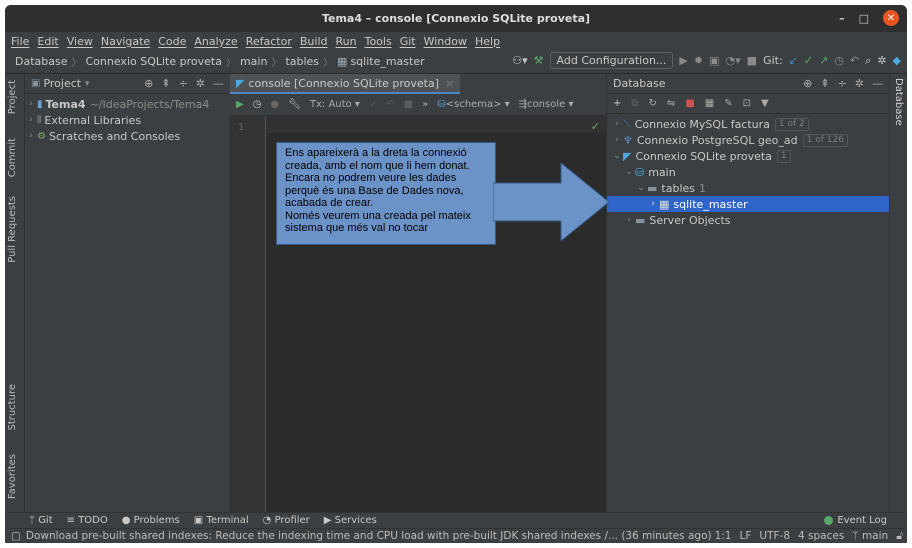  I want to click on edit-icon: ✎, so click(728, 103).